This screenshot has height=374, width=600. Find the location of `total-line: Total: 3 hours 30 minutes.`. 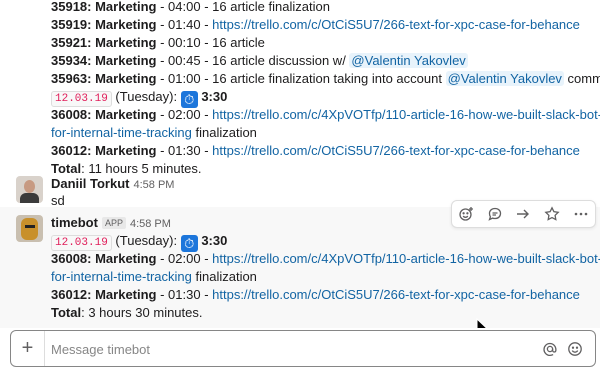

total-line: Total: 3 hours 30 minutes. is located at coordinates (127, 313).